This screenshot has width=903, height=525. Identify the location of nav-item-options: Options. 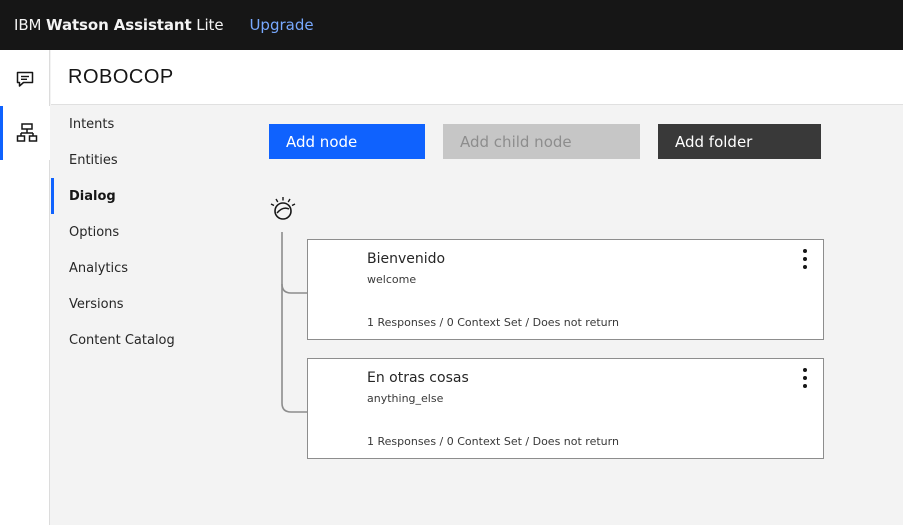
(151, 232).